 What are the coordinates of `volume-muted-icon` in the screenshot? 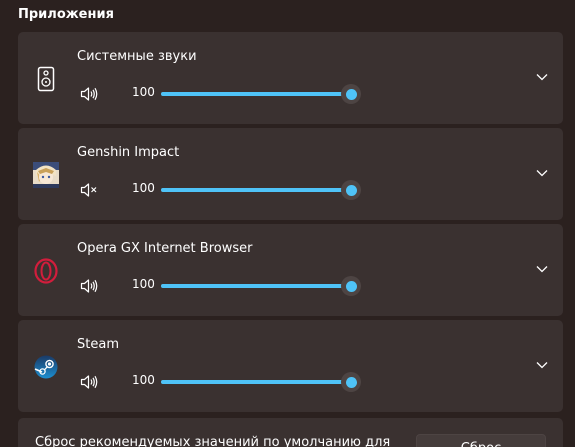 It's located at (89, 190).